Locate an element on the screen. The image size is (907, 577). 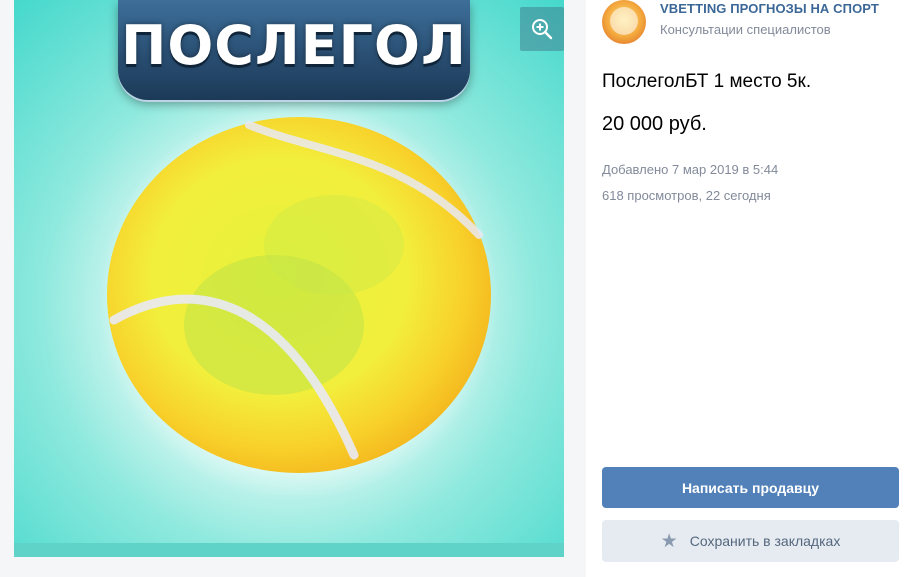
seller-avatar is located at coordinates (624, 22).